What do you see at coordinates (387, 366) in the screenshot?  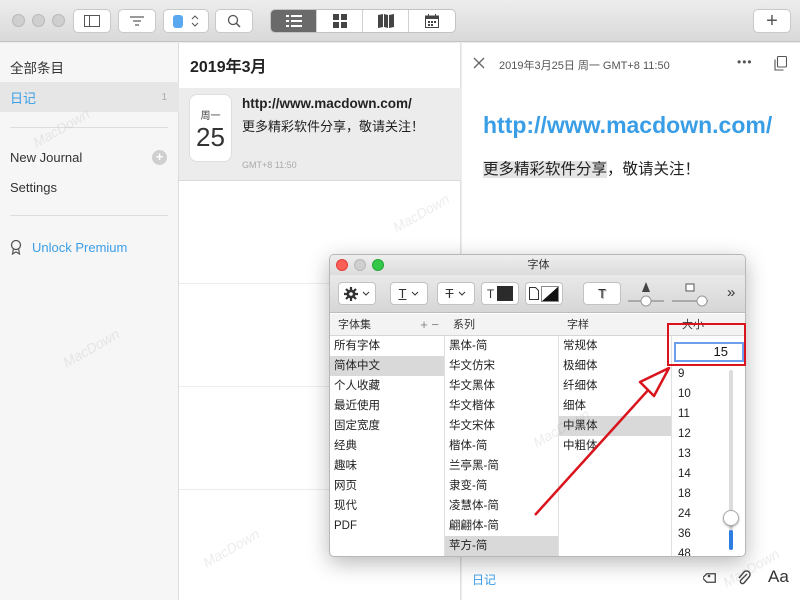 I see `collection-item: 简体中文` at bounding box center [387, 366].